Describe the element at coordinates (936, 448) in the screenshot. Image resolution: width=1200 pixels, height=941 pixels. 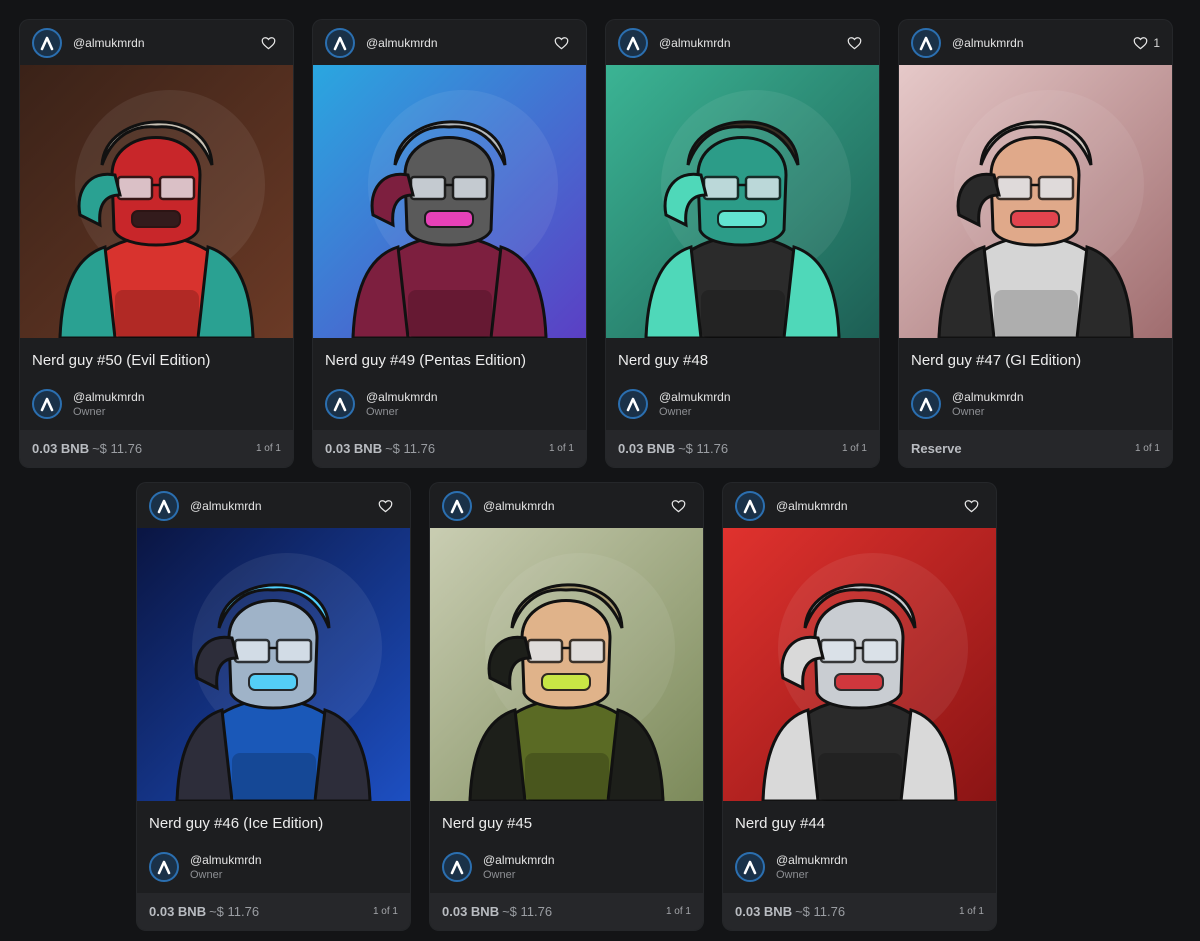
I see `price-bnb: Reserve` at that location.